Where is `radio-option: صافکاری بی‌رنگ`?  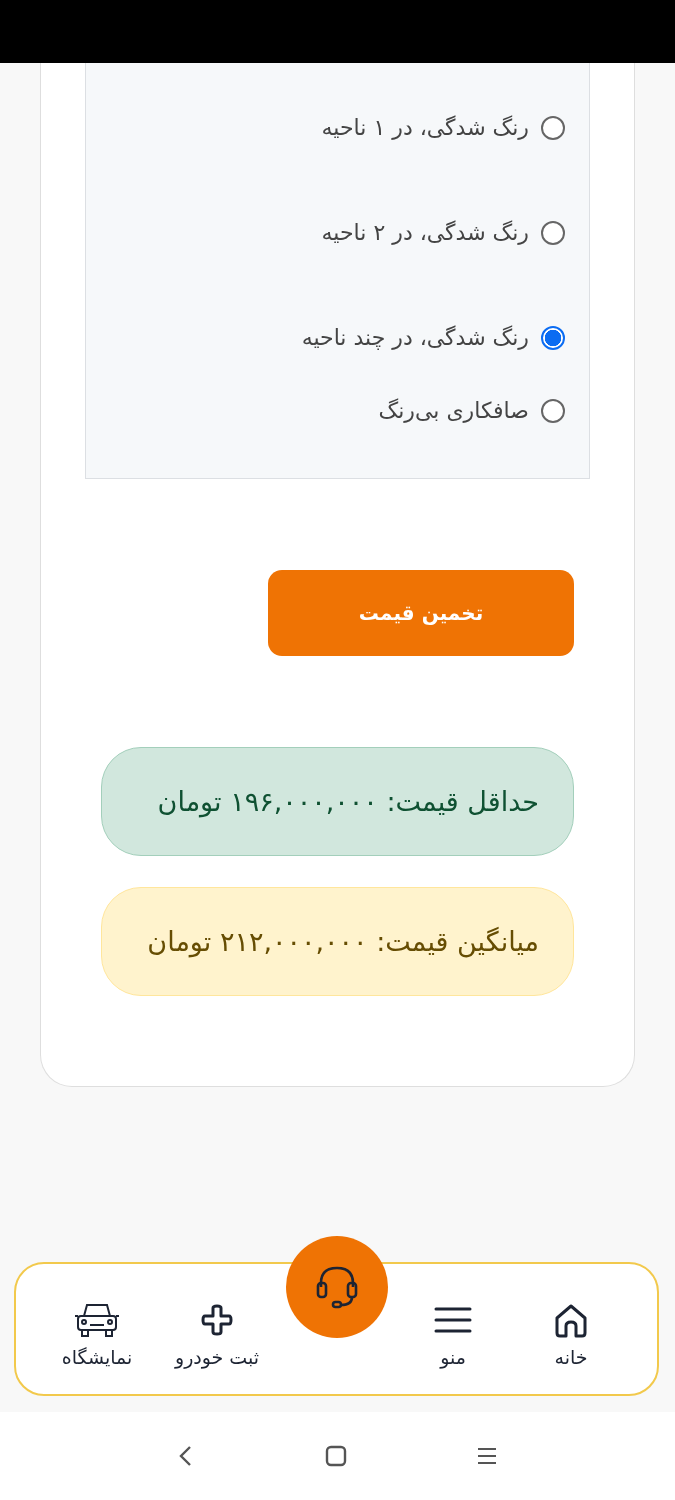 radio-option: صافکاری بی‌رنگ is located at coordinates (471, 410).